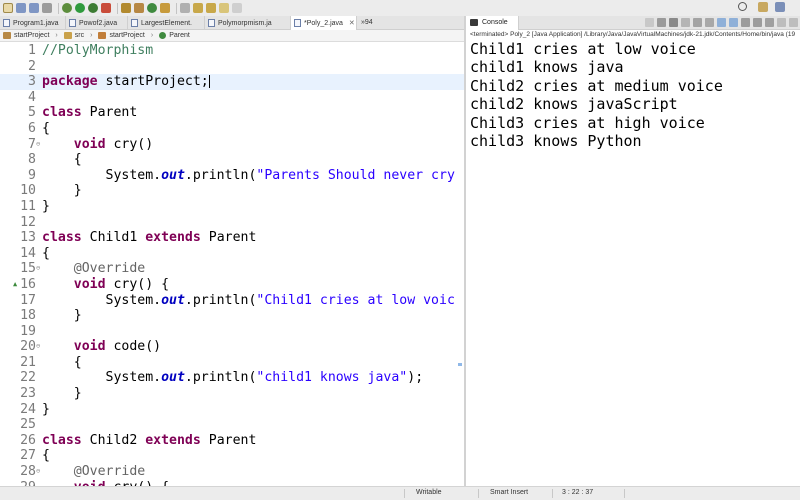 The width and height of the screenshot is (800, 500). I want to click on save-all-icon, so click(34, 8).